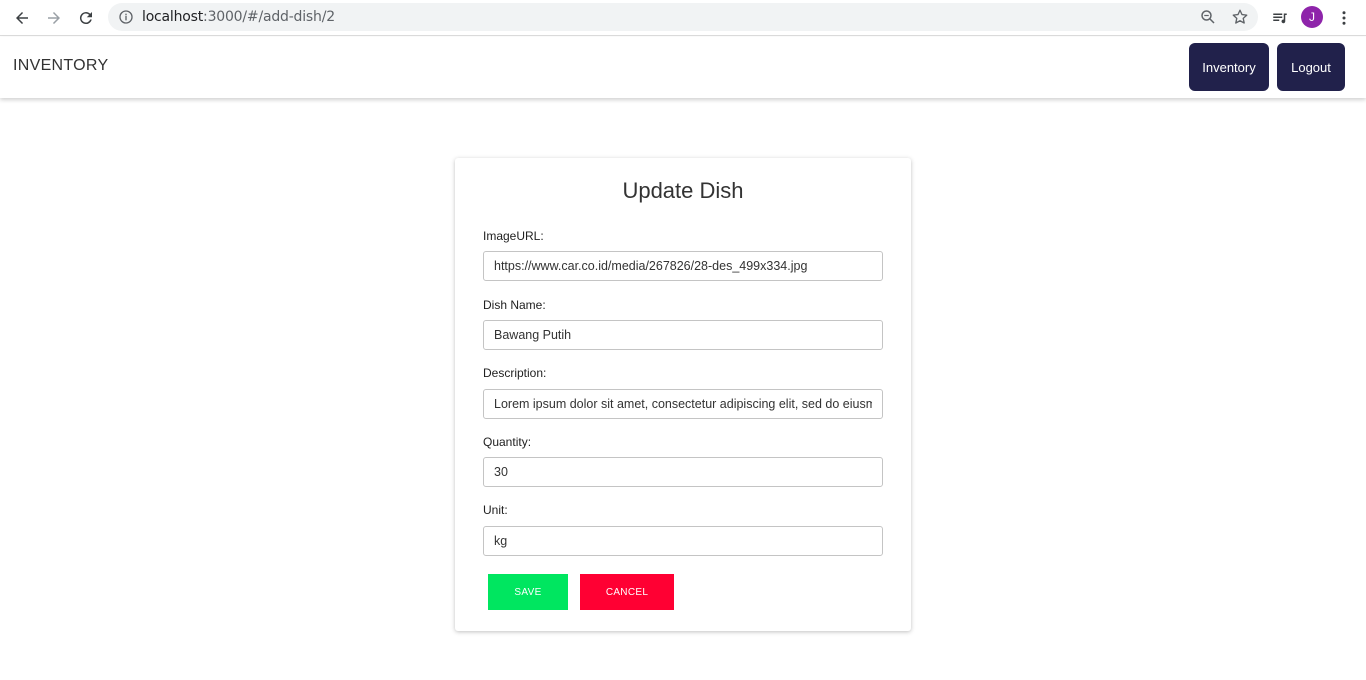 This screenshot has height=680, width=1366. Describe the element at coordinates (683, 541) in the screenshot. I see `unit-input` at that location.